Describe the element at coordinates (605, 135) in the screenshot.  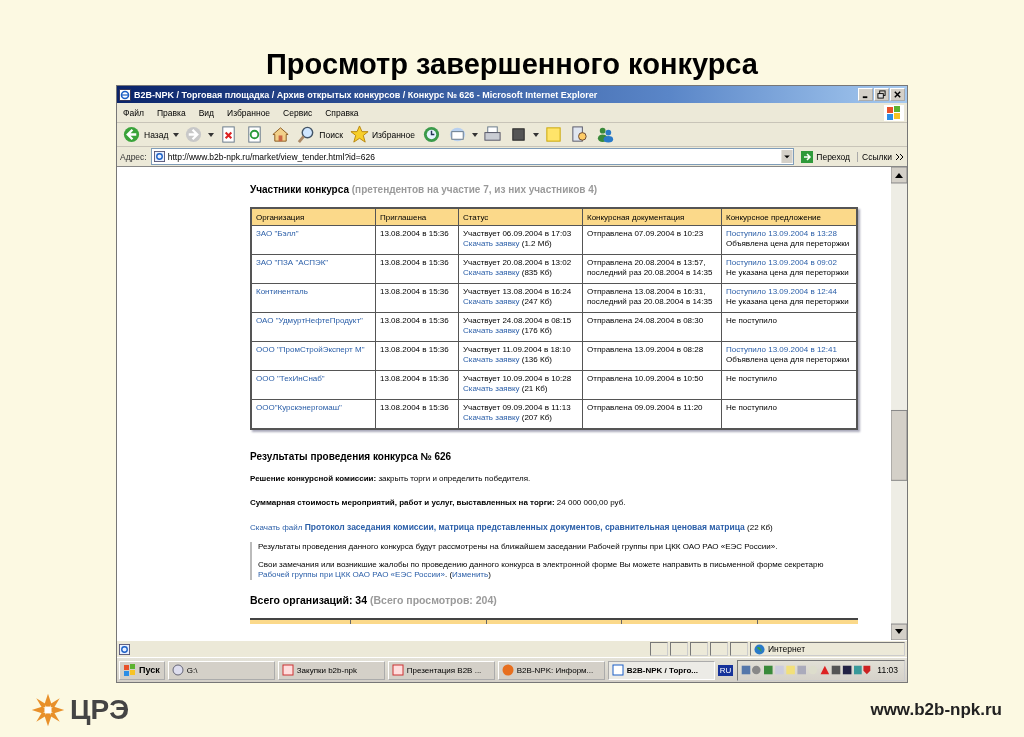
I see `people-icon` at that location.